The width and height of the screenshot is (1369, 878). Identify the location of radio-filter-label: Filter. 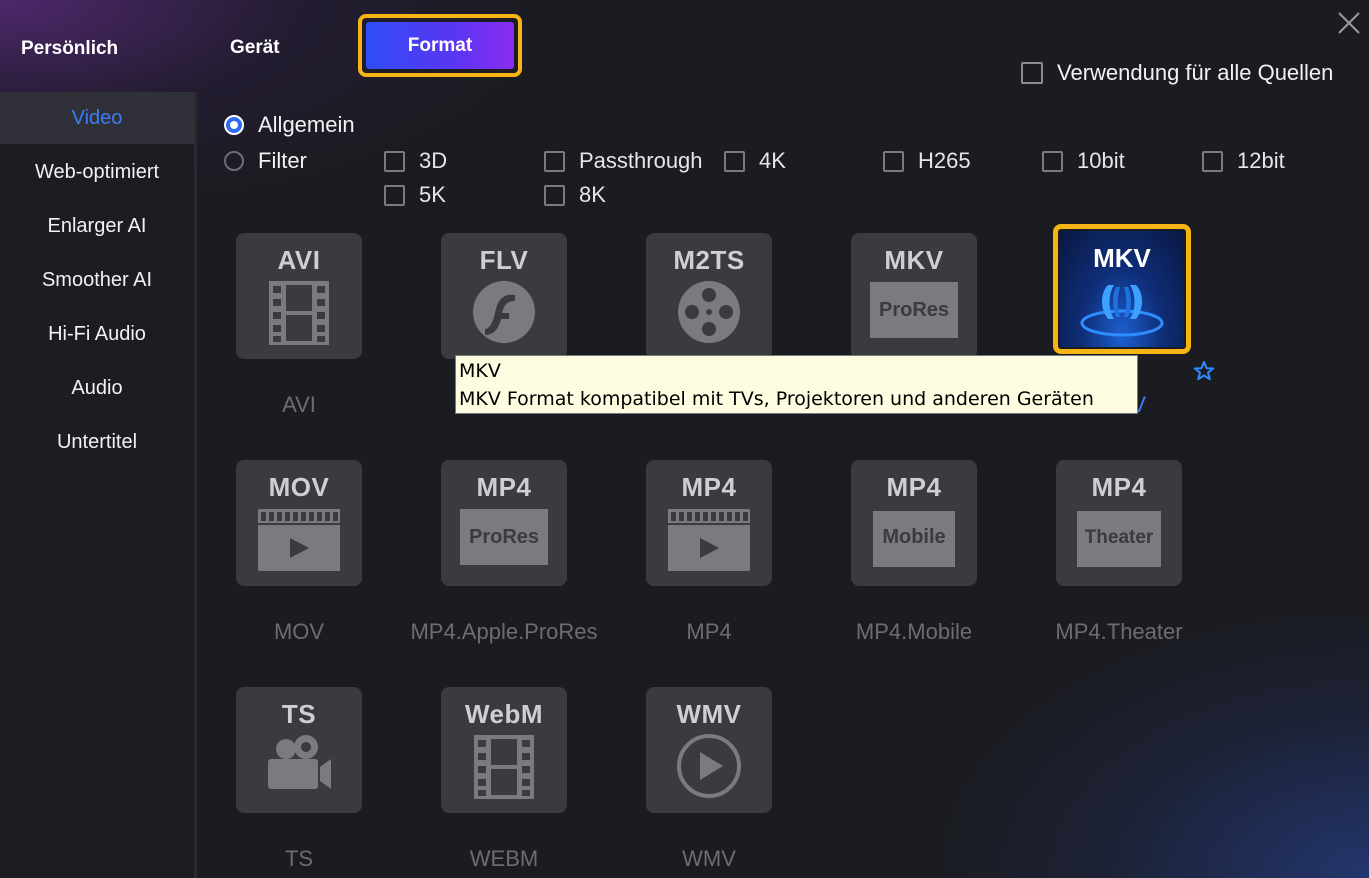
(282, 160).